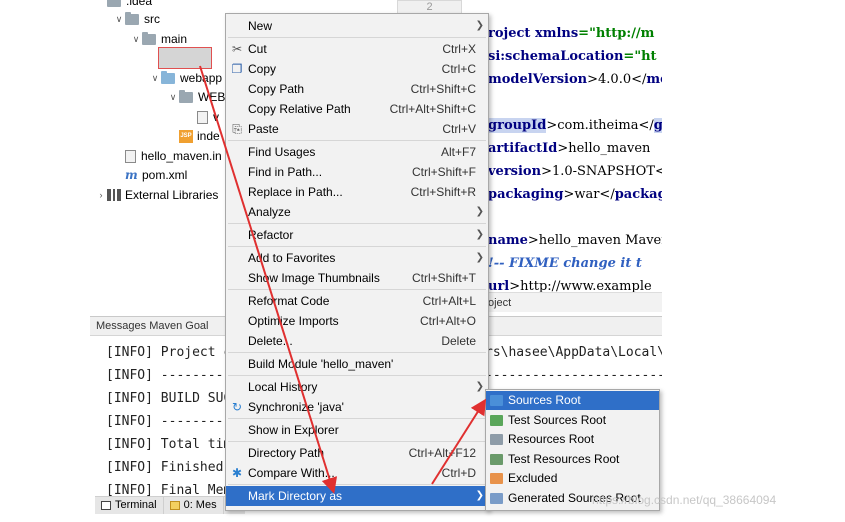 This screenshot has height=522, width=845. What do you see at coordinates (216, 117) in the screenshot?
I see `tree-item-label: v` at bounding box center [216, 117].